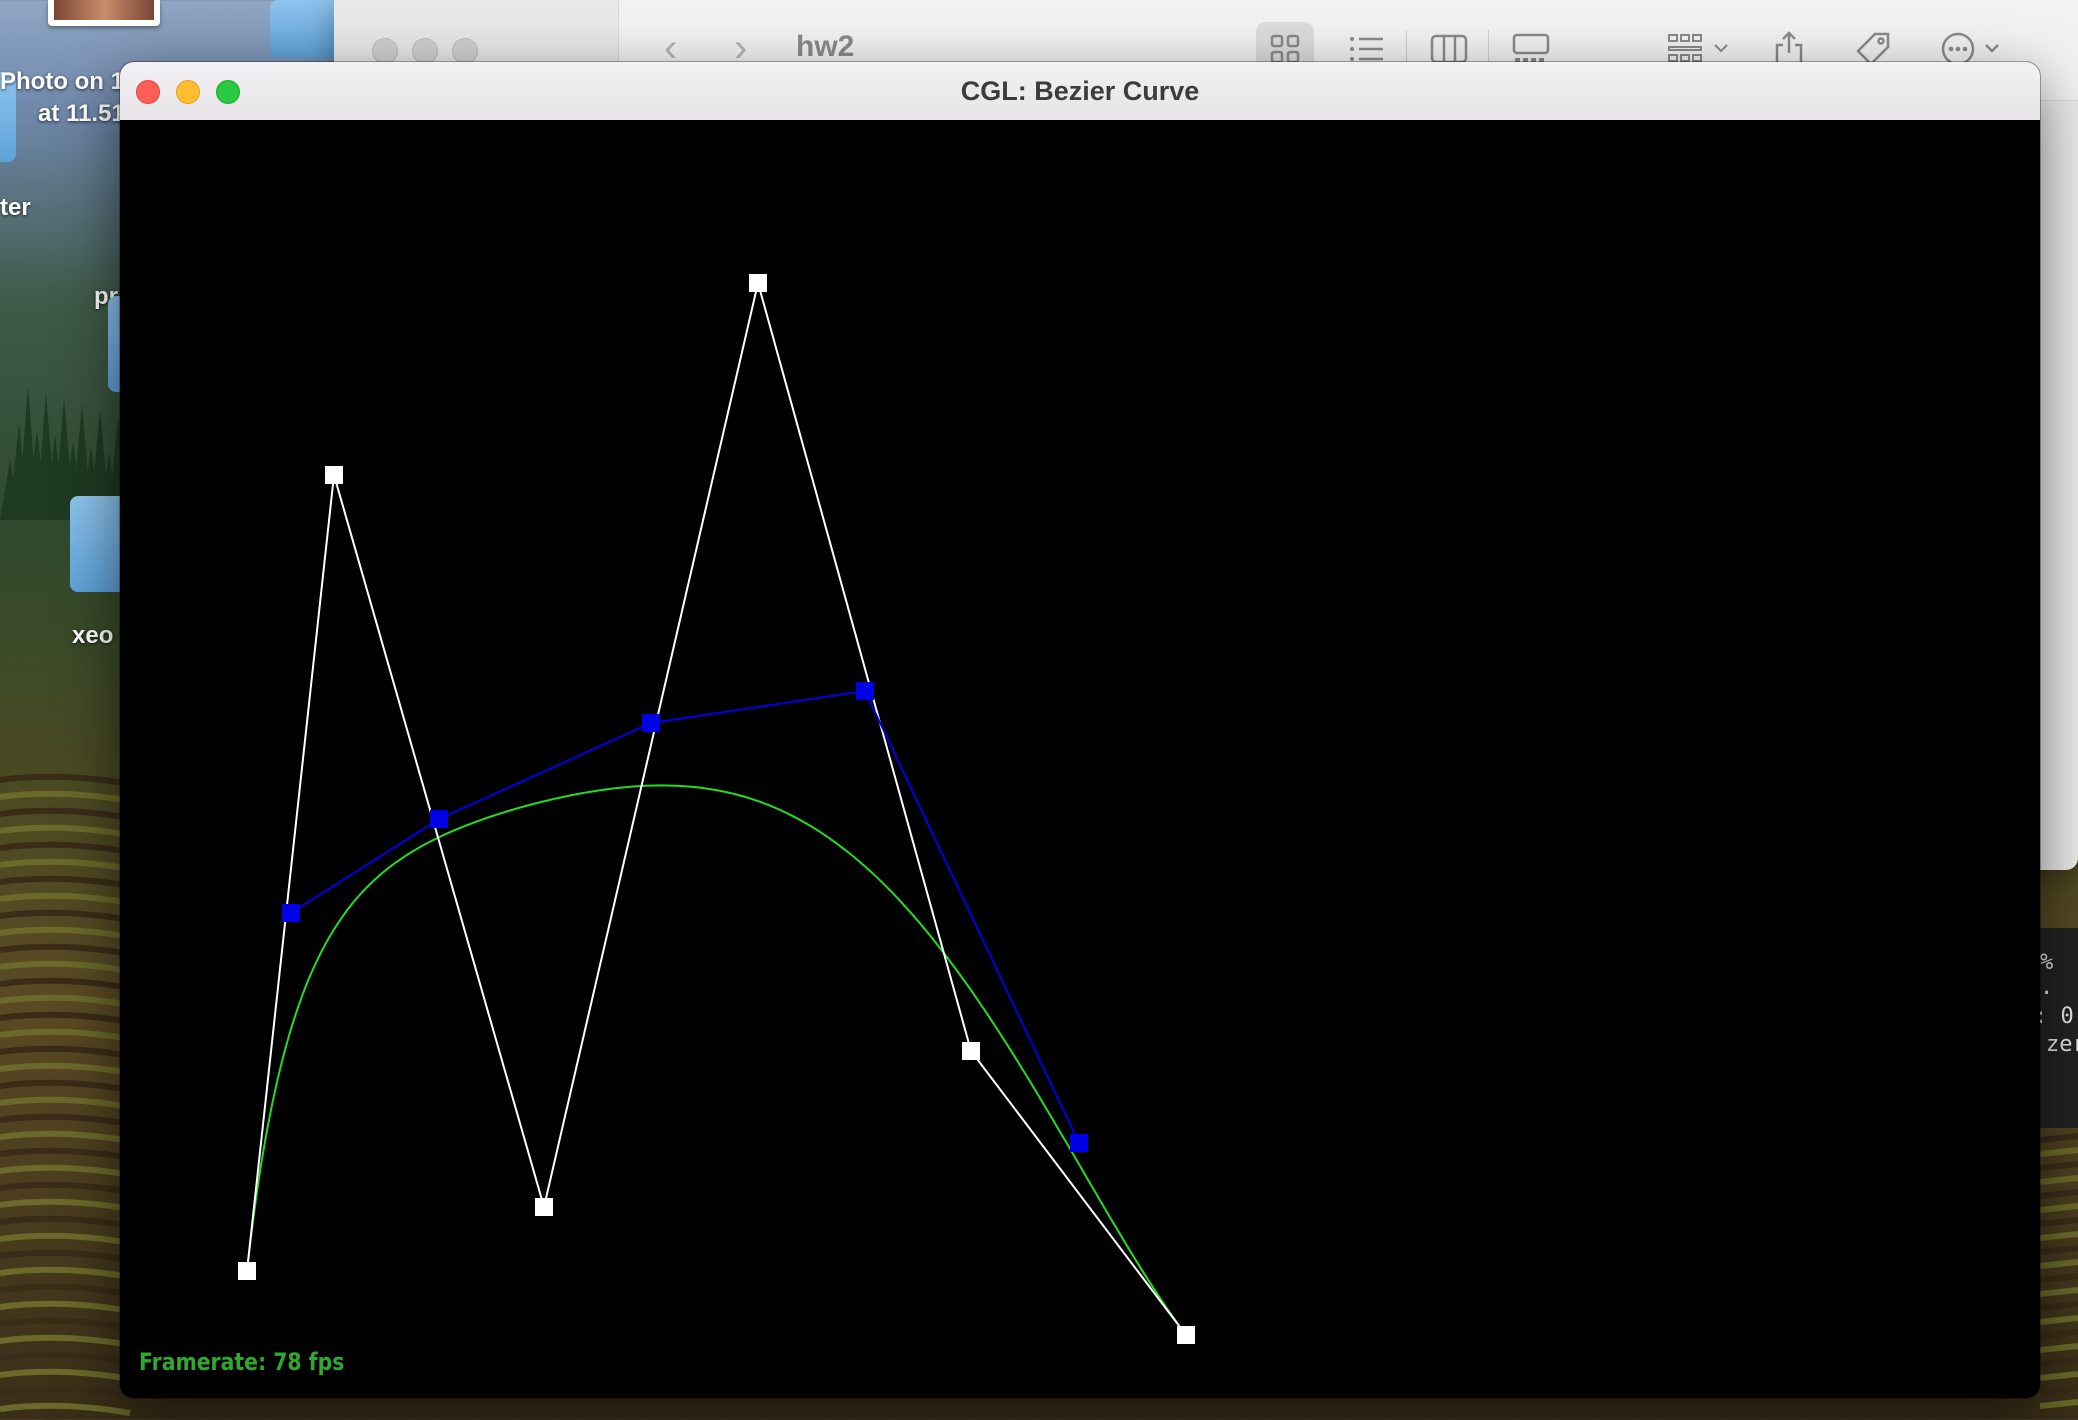  I want to click on terminal-line: % ., so click(2047, 975).